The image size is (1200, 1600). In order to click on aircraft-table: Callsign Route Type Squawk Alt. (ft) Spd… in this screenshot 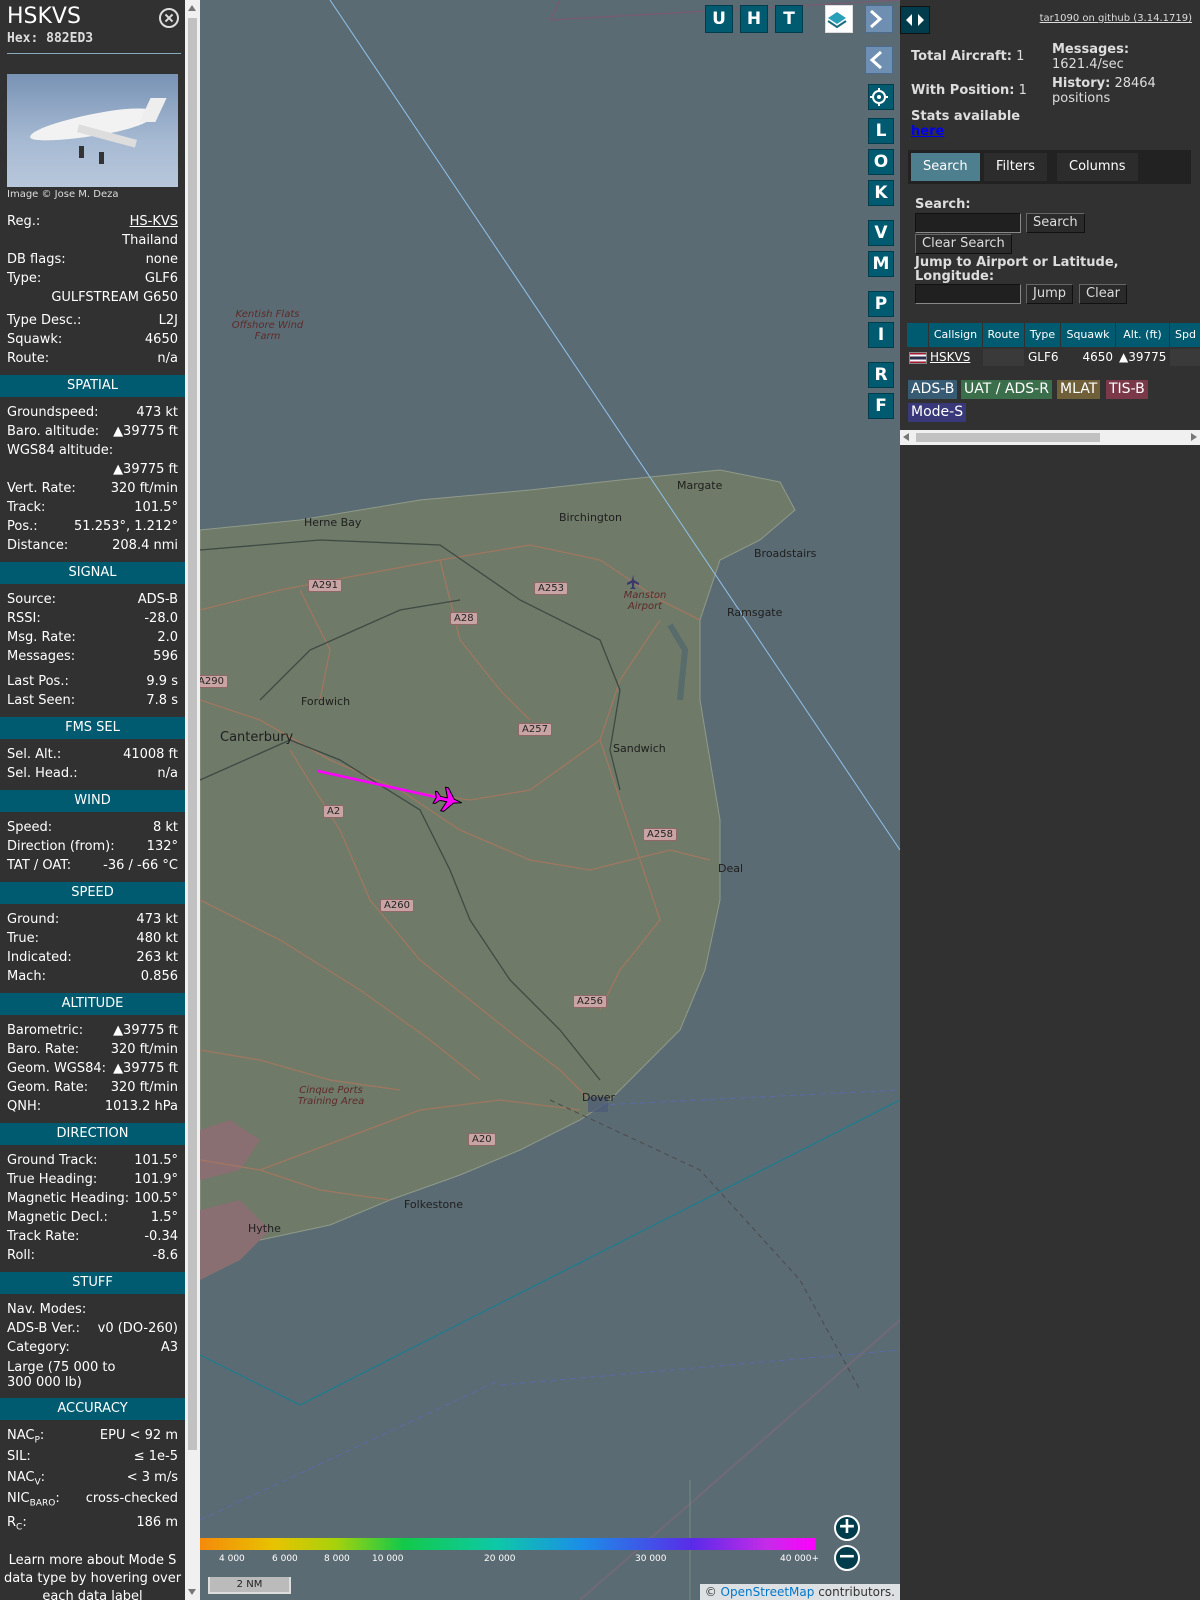, I will do `click(1053, 345)`.